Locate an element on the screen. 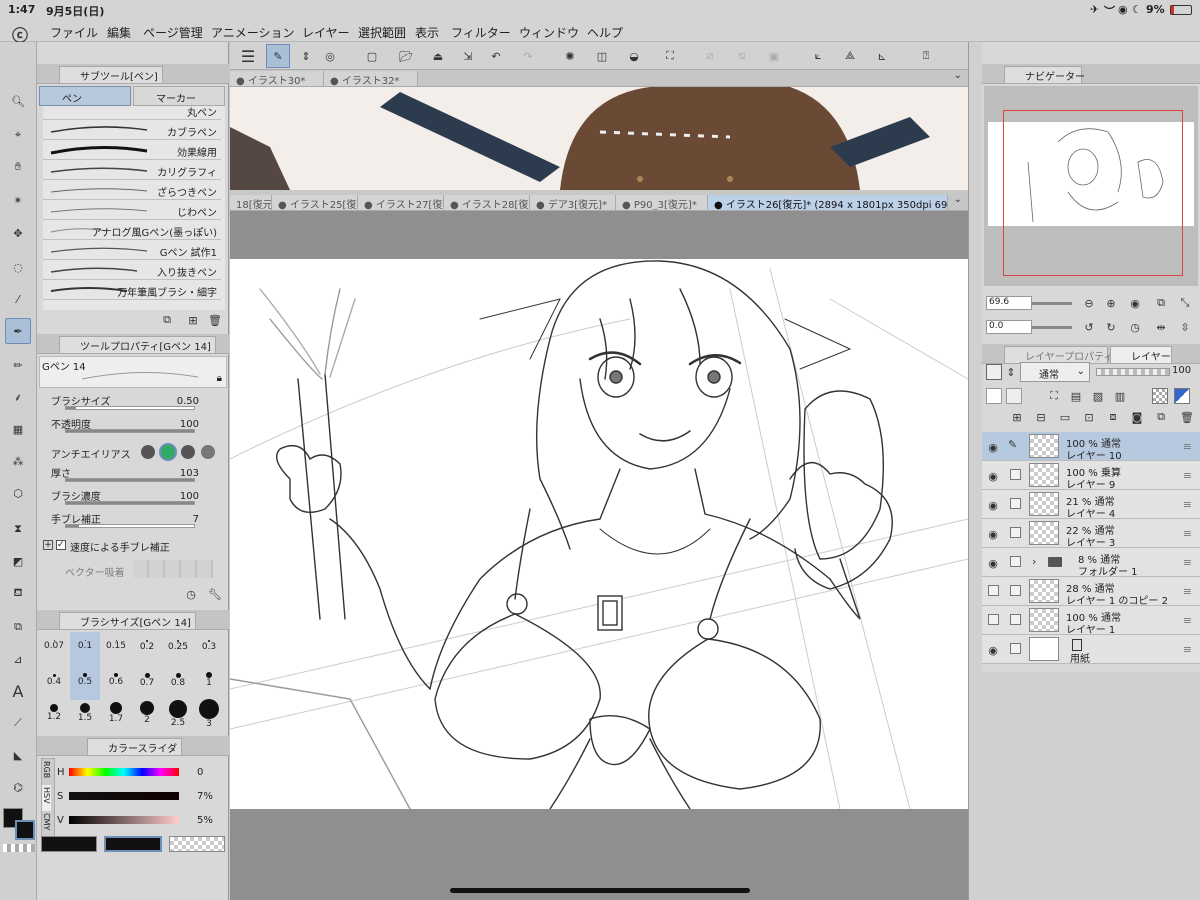  flip-h-icon: ⇹ is located at coordinates (1161, 327).